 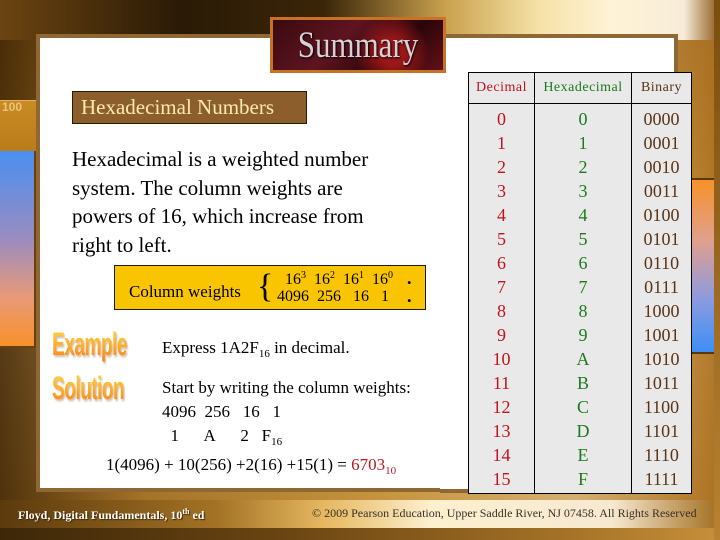 I want to click on column-weights-label: Column weights, so click(x=185, y=291).